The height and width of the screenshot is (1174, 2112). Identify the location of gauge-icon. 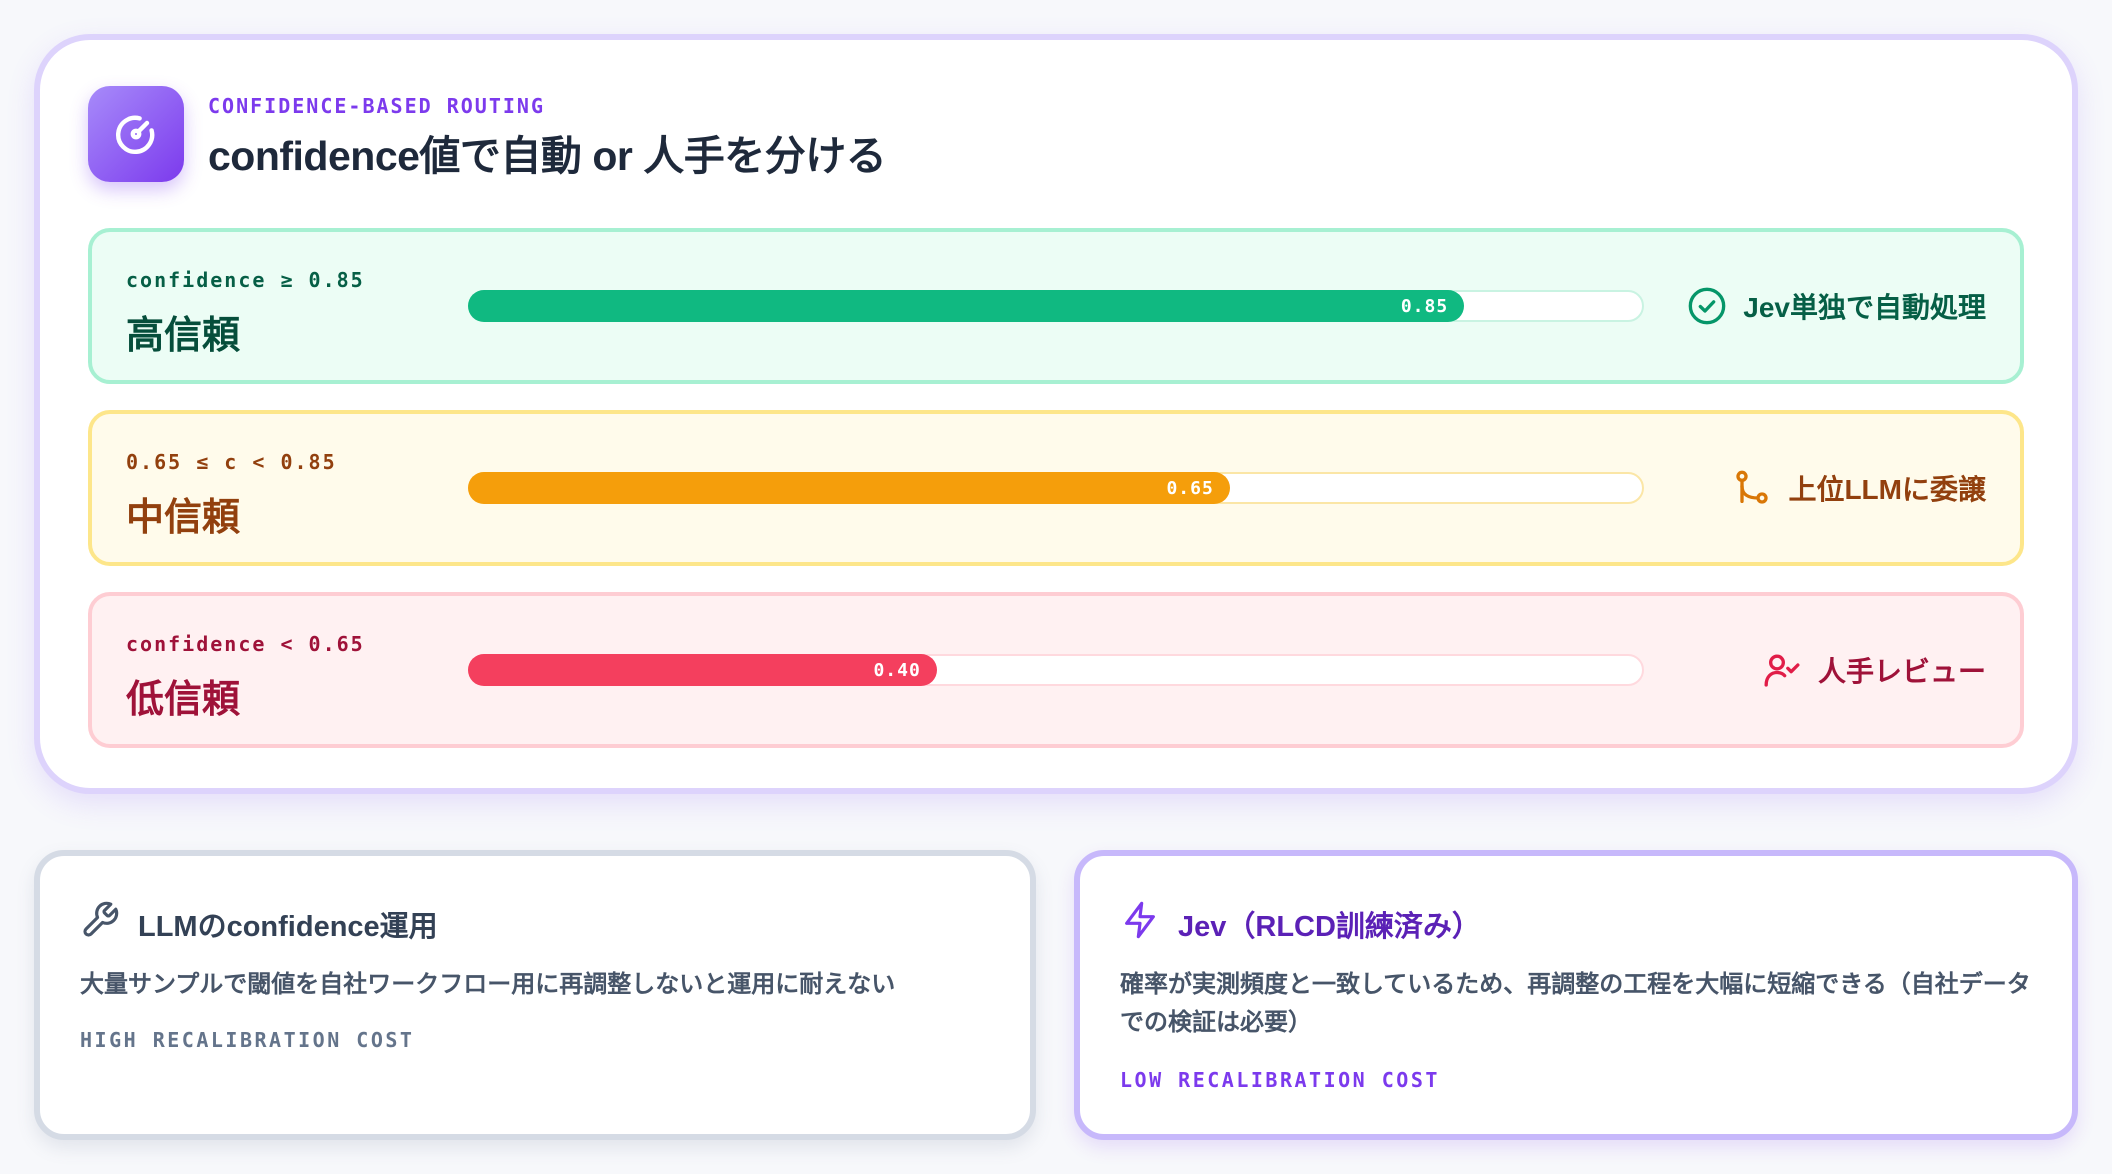
(136, 134).